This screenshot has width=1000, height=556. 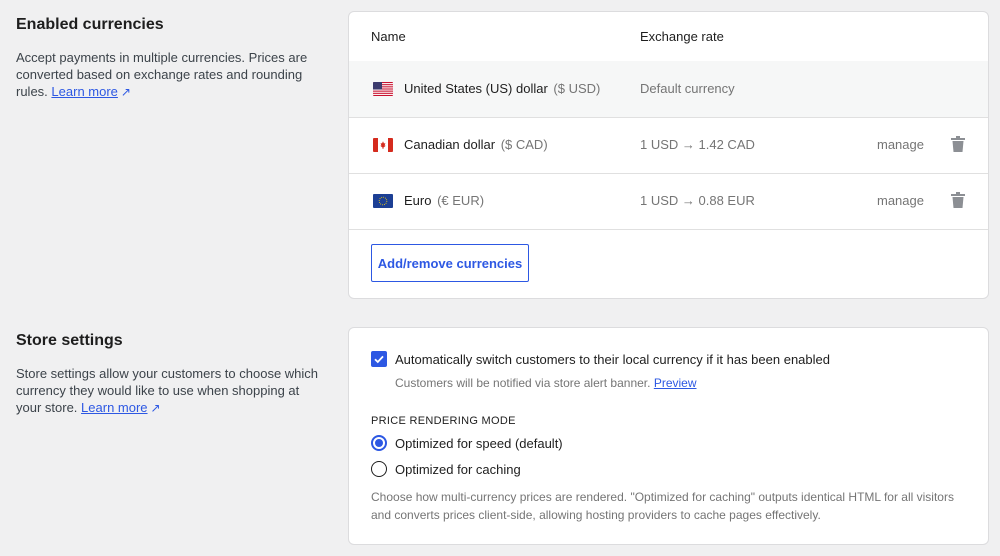 I want to click on currency-name: United States (US) dollar ($ USD), so click(x=502, y=88).